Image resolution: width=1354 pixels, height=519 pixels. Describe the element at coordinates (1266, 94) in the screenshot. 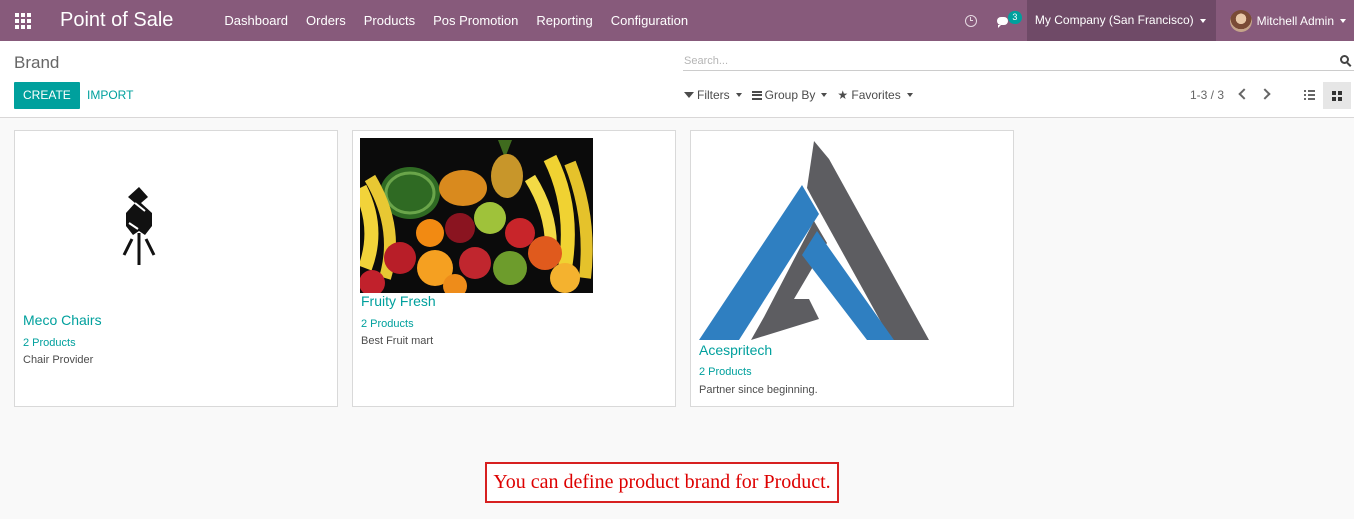

I see `pager-next-icon` at that location.